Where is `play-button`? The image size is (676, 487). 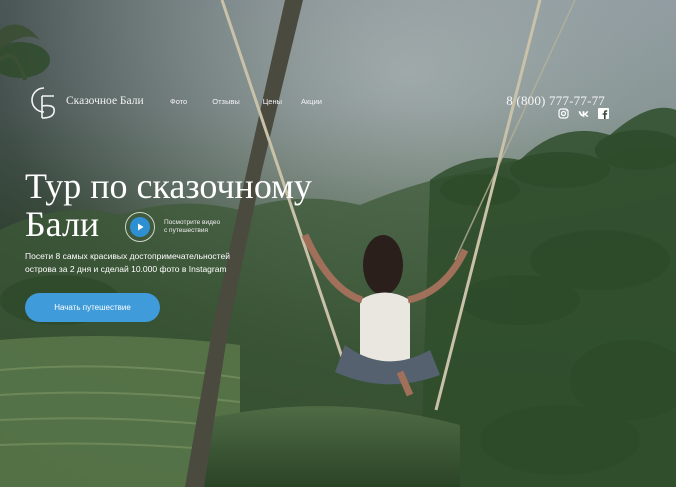 play-button is located at coordinates (140, 227).